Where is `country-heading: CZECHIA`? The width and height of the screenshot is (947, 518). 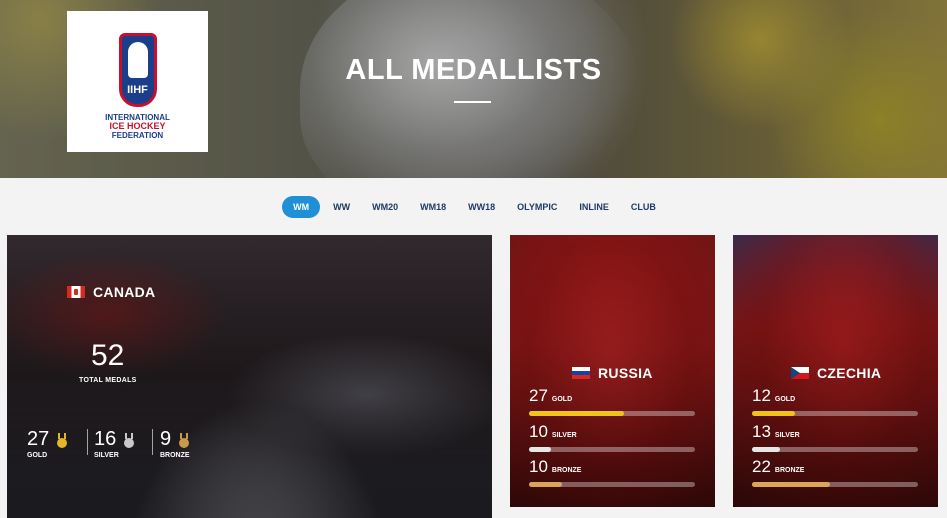
country-heading: CZECHIA is located at coordinates (836, 373).